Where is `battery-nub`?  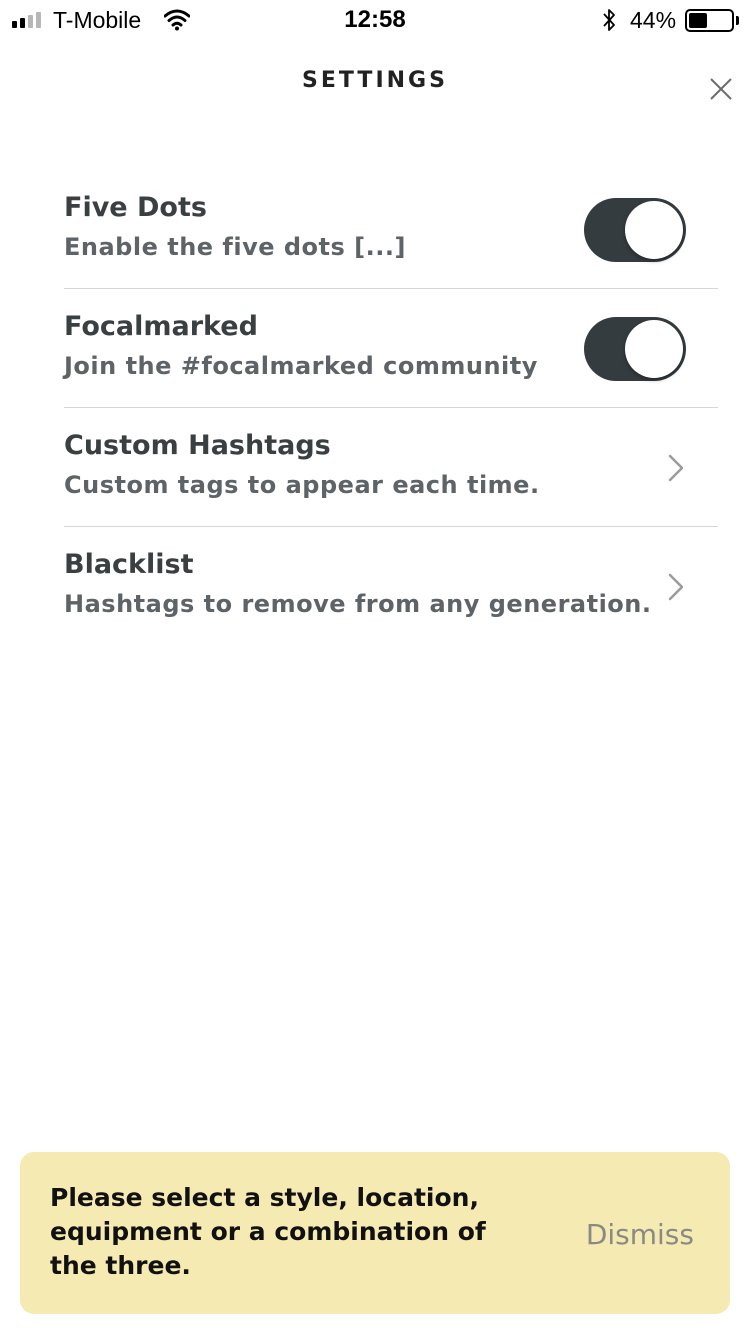
battery-nub is located at coordinates (737, 20).